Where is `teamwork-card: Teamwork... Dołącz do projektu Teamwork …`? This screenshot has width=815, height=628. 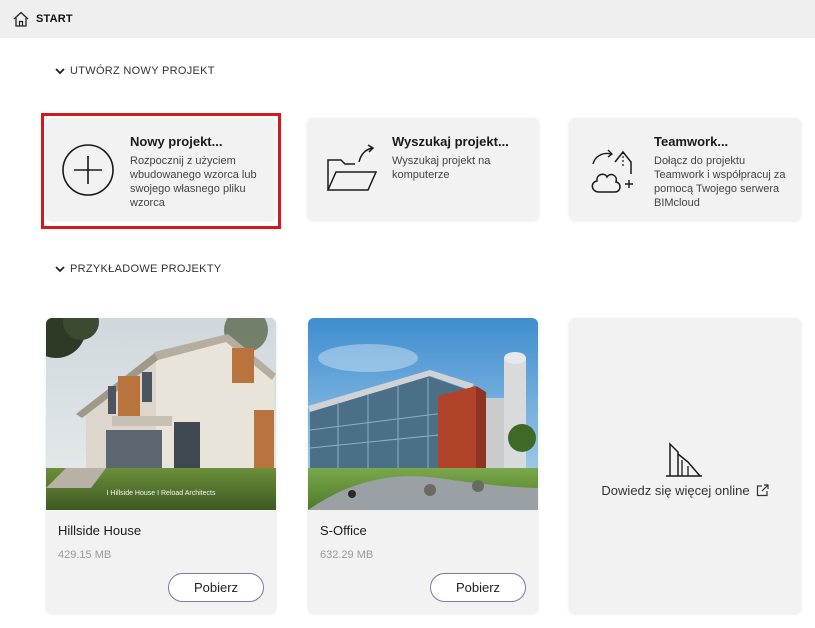 teamwork-card: Teamwork... Dołącz do projektu Teamwork … is located at coordinates (685, 169).